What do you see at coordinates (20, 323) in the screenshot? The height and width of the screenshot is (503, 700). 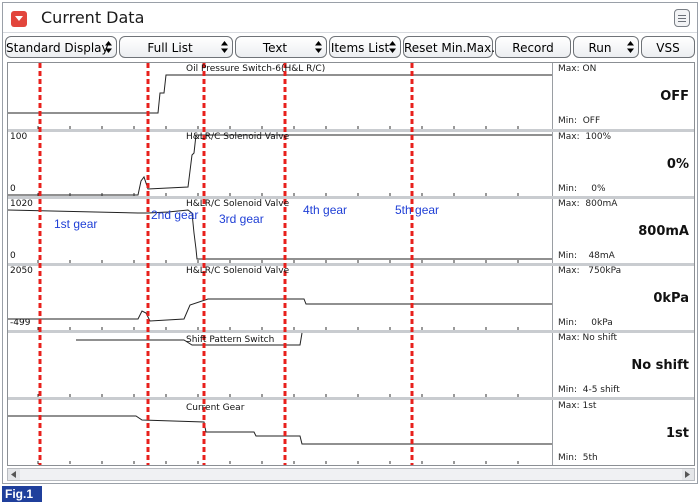 I see `y-axis-min-label: -499` at bounding box center [20, 323].